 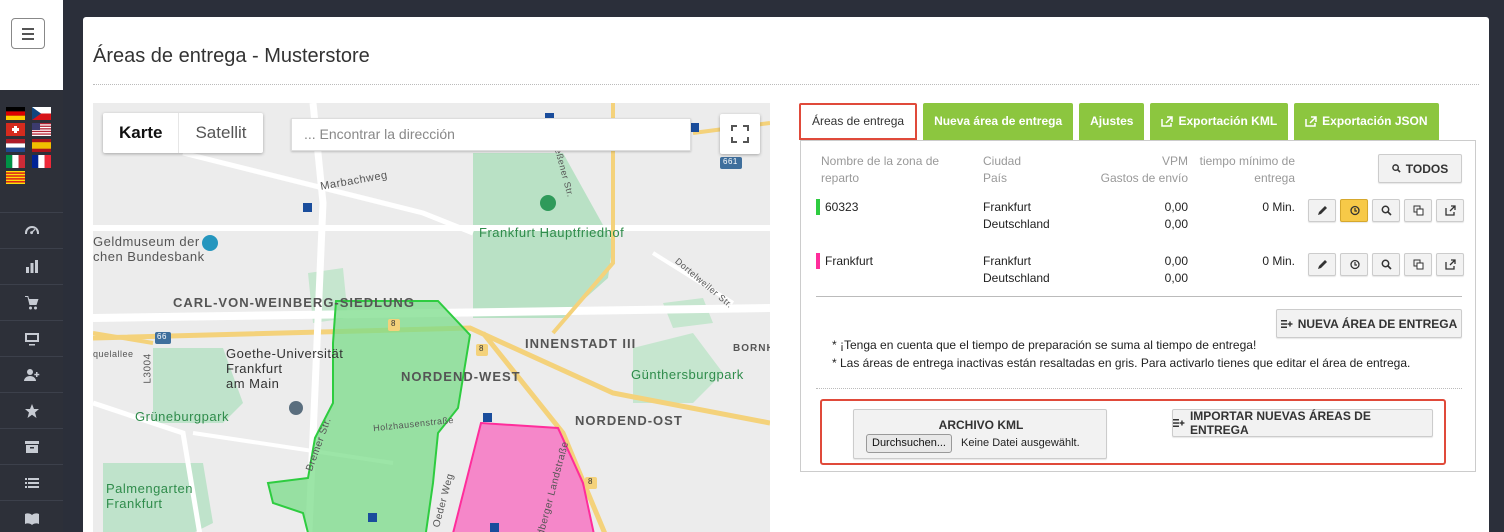 I want to click on tab-export-json: Exportación JSON, so click(x=1366, y=121).